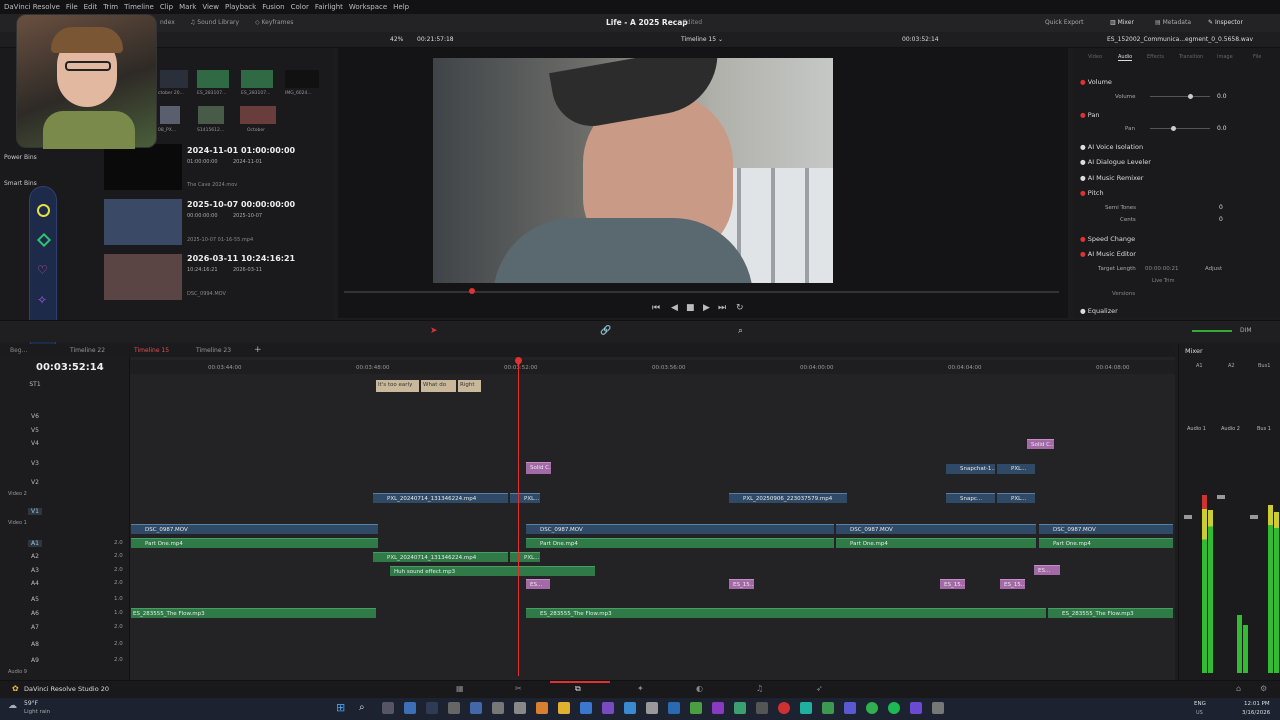  Describe the element at coordinates (274, 22) in the screenshot. I see `tab-keyframes: ◇ Keyframes` at that location.